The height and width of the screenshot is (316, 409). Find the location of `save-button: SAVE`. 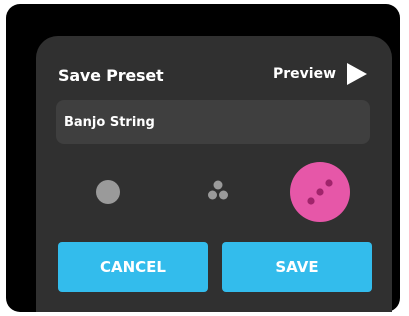

save-button: SAVE is located at coordinates (297, 267).